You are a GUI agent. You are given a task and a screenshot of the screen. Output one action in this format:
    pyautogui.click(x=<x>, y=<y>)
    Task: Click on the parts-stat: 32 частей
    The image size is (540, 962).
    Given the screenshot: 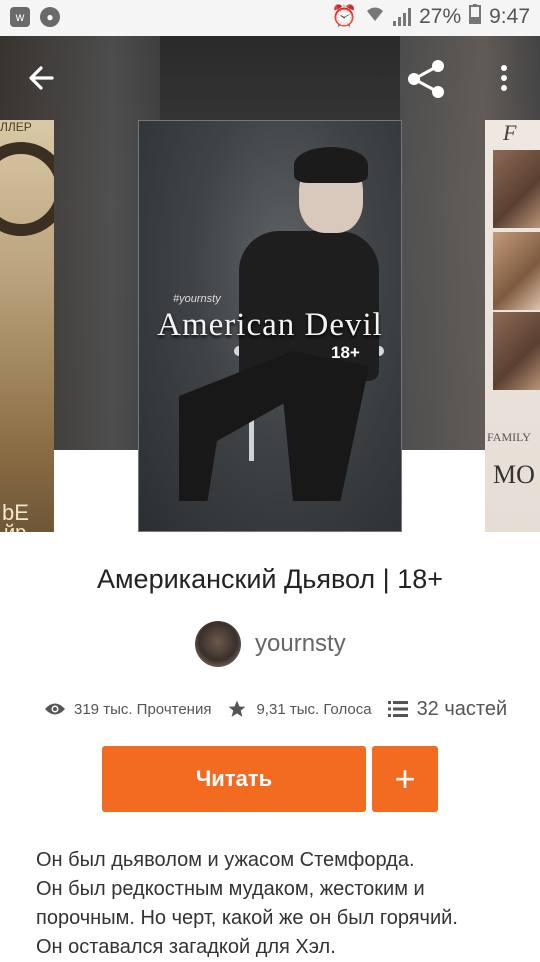 What is the action you would take?
    pyautogui.click(x=447, y=709)
    